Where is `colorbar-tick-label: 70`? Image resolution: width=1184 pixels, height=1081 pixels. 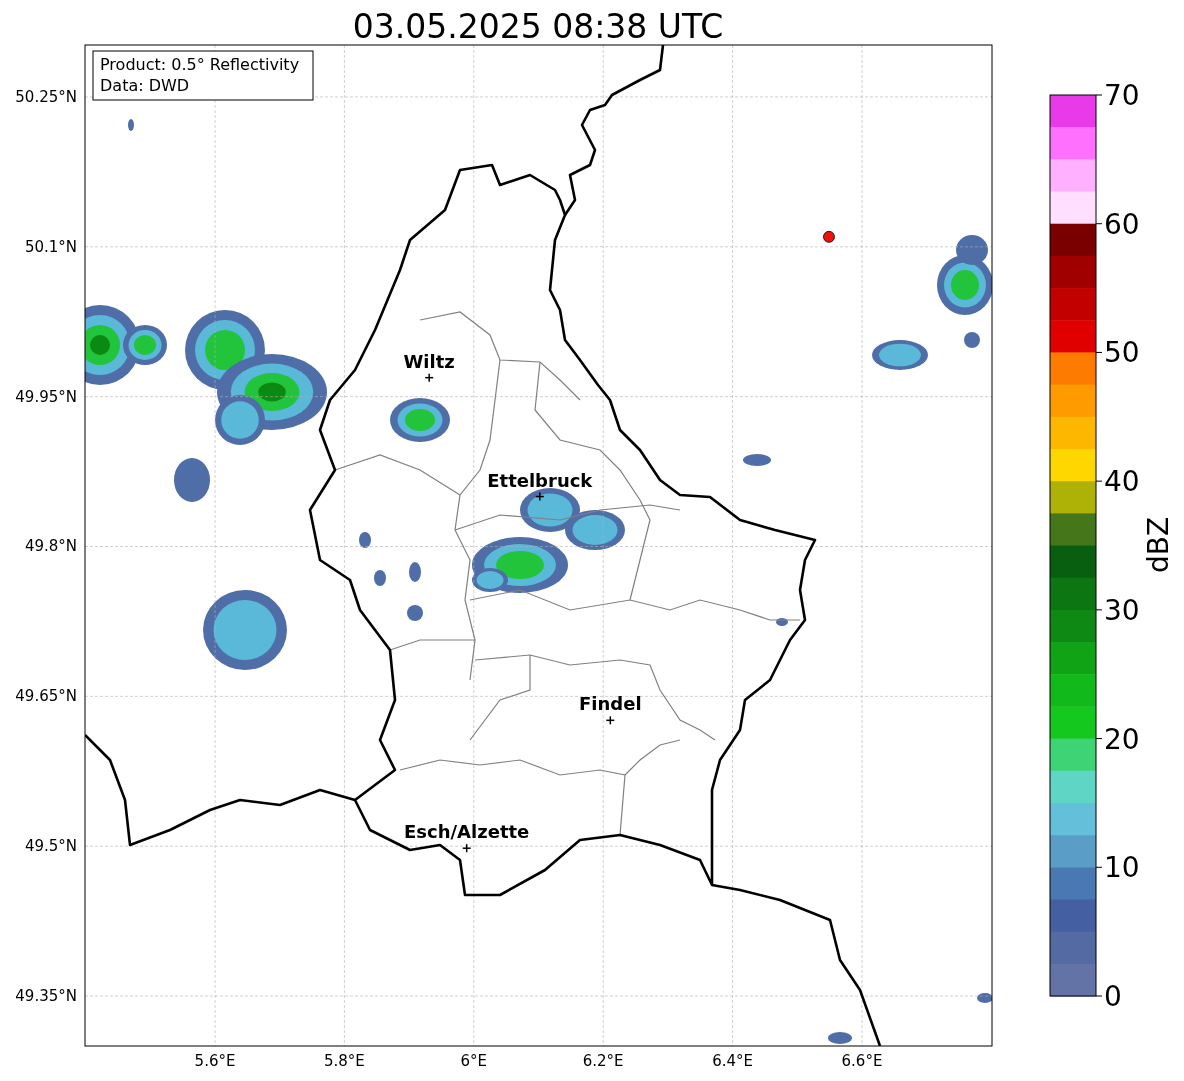
colorbar-tick-label: 70 is located at coordinates (1122, 95).